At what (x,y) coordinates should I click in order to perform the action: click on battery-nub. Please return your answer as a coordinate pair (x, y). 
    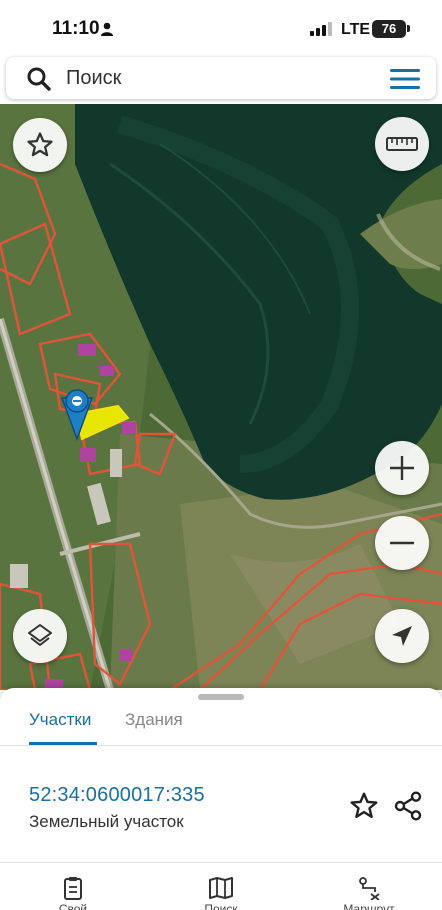
    Looking at the image, I should click on (408, 28).